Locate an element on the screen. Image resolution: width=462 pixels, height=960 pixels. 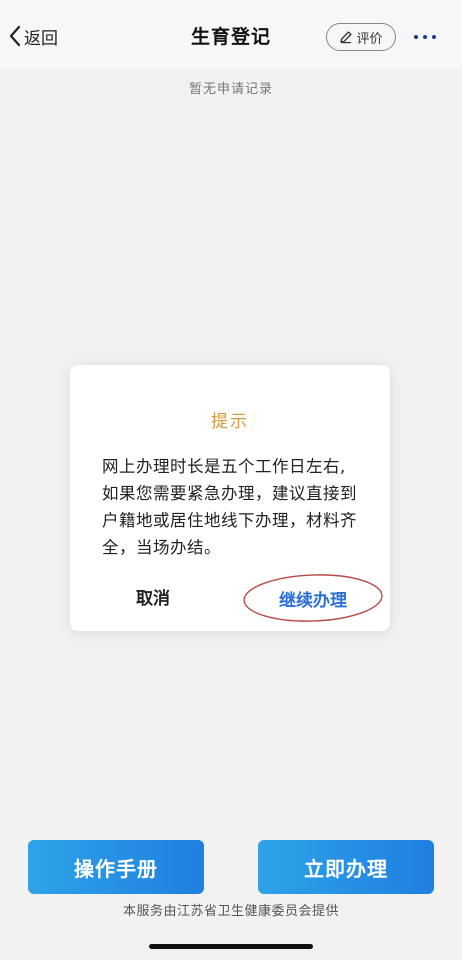
dialog-title: 提示 is located at coordinates (230, 422).